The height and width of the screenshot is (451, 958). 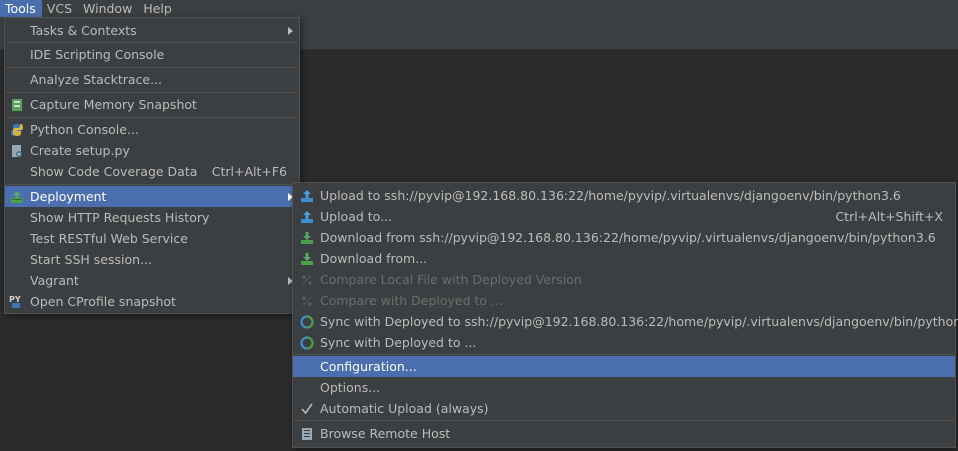 I want to click on menu-item-open-cprofile: PY Open CProfile snapshot, so click(x=152, y=301).